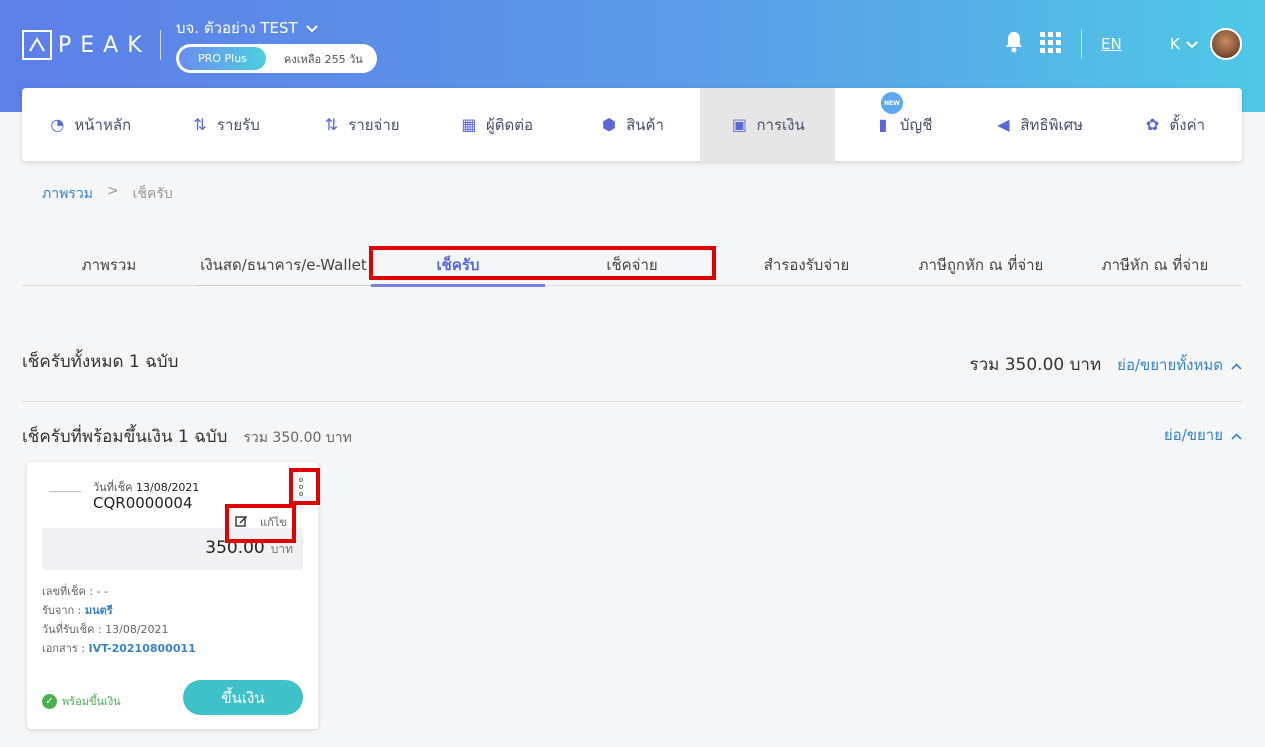 The width and height of the screenshot is (1265, 747). Describe the element at coordinates (57, 124) in the screenshot. I see `dashboard-icon: ◔` at that location.